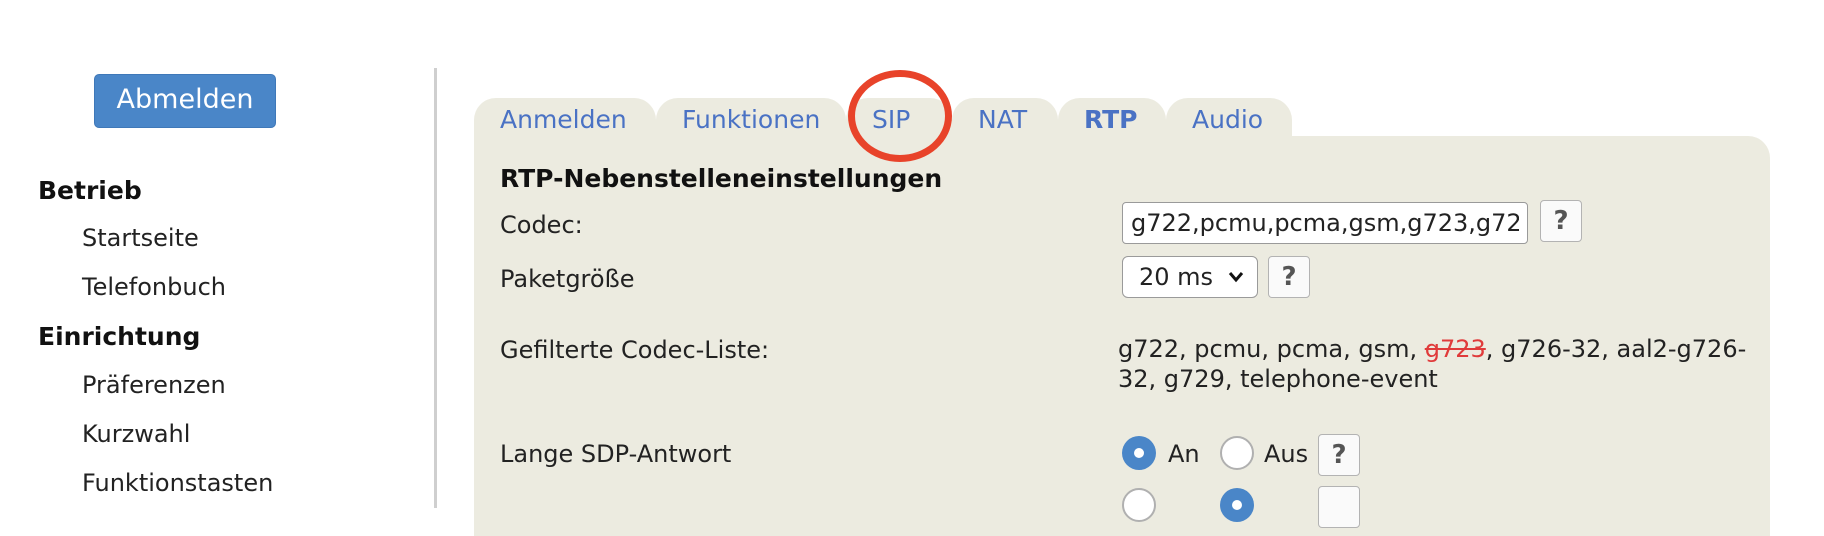 The width and height of the screenshot is (1824, 536). I want to click on nav-item-praeferenzen: Präferenzen, so click(154, 385).